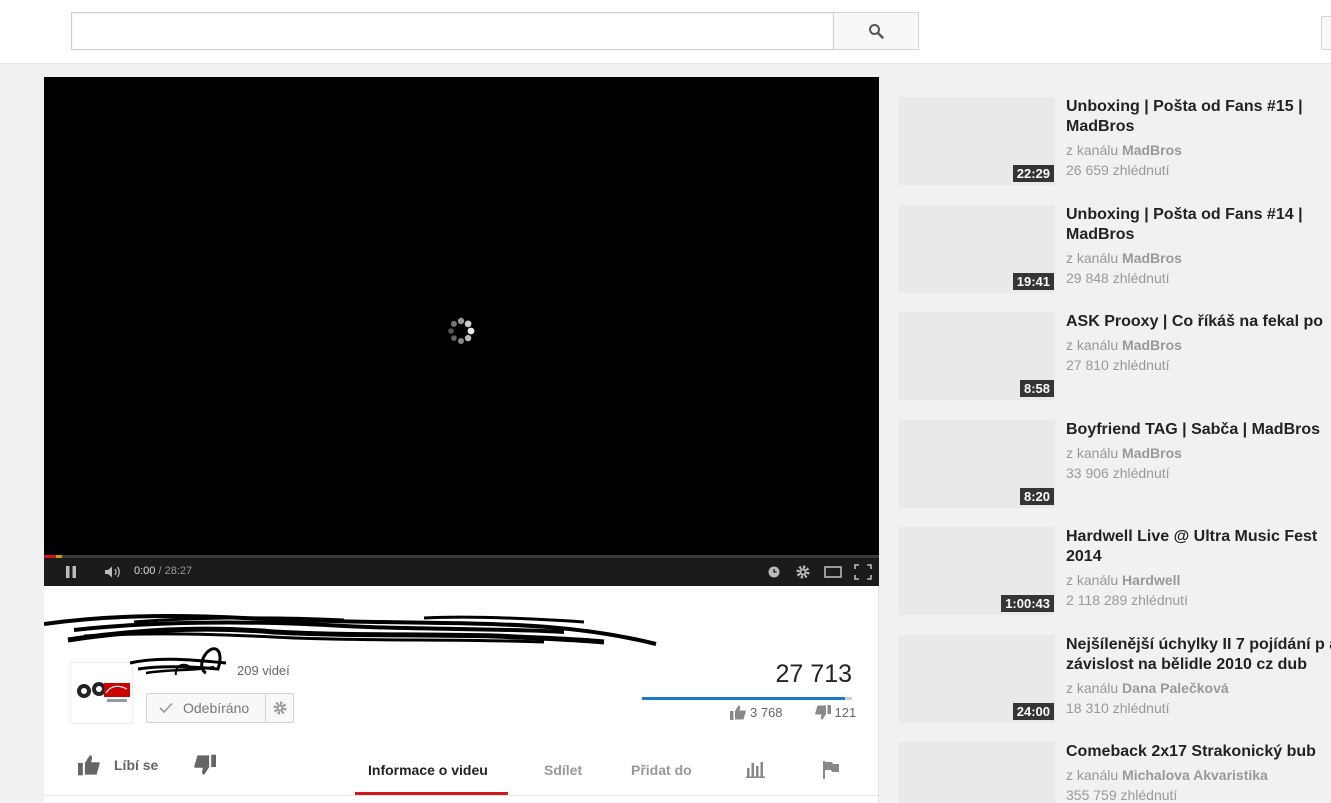 The height and width of the screenshot is (803, 1331). I want to click on flag-icon, so click(831, 770).